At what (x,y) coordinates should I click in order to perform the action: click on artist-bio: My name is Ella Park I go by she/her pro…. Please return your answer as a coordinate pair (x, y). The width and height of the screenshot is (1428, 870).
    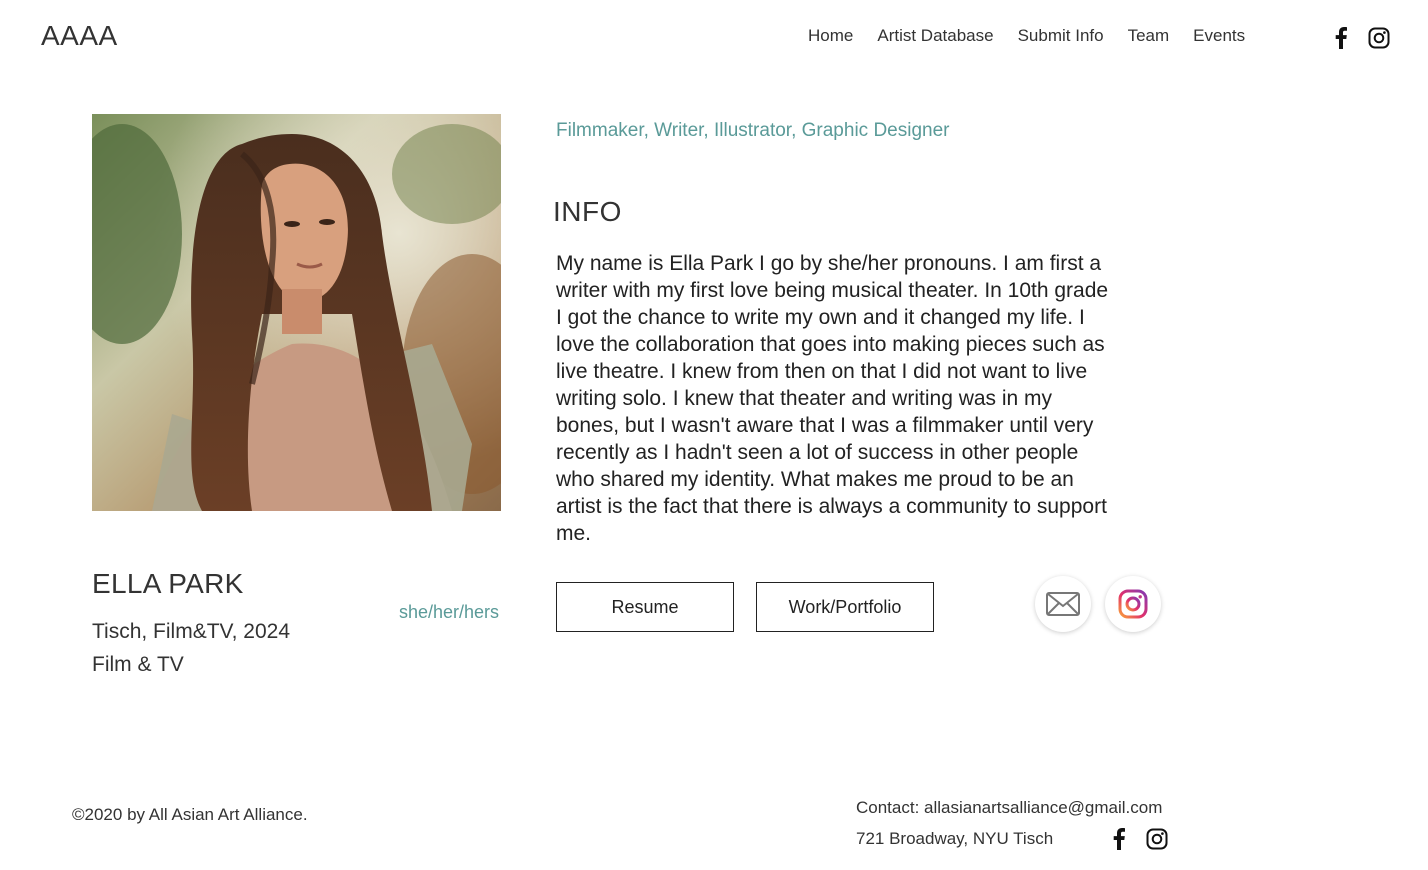
    Looking at the image, I should click on (832, 398).